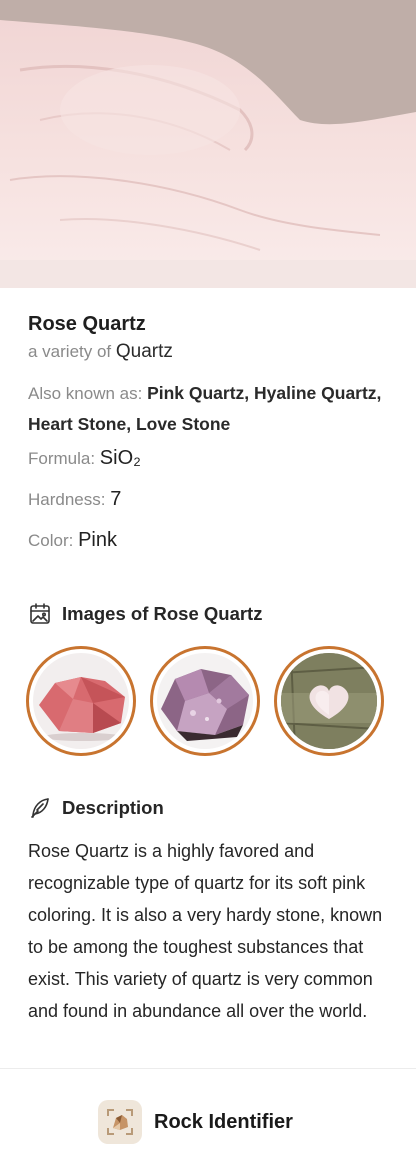  What do you see at coordinates (64, 458) in the screenshot?
I see `formula-label: Formula:` at bounding box center [64, 458].